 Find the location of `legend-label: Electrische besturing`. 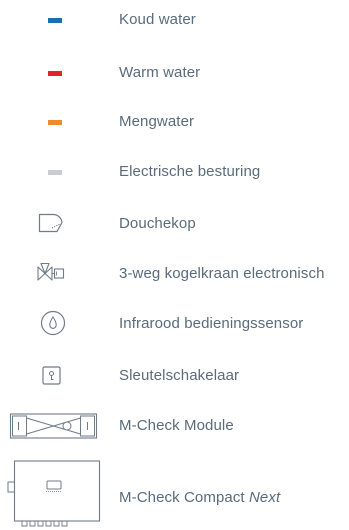

legend-label: Electrische besturing is located at coordinates (190, 171).